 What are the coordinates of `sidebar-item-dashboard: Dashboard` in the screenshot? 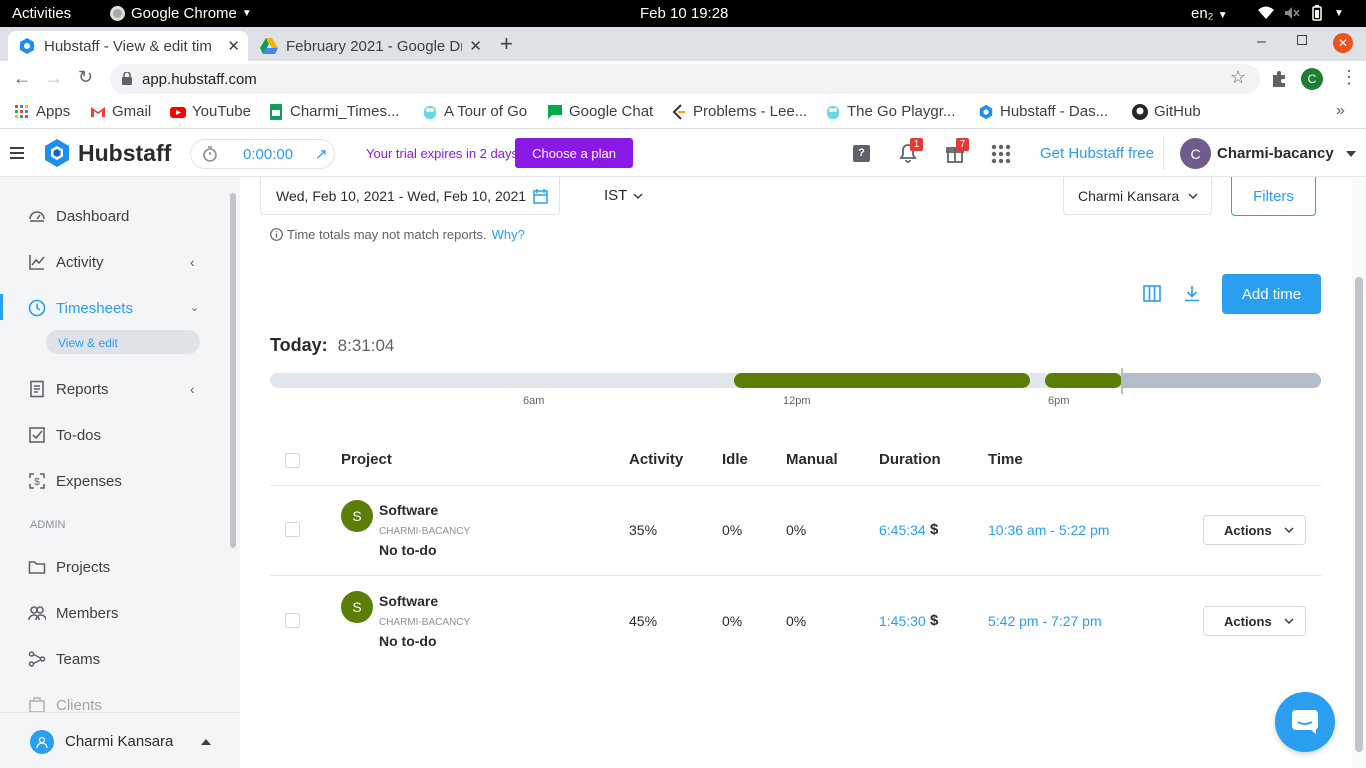 It's located at (78, 216).